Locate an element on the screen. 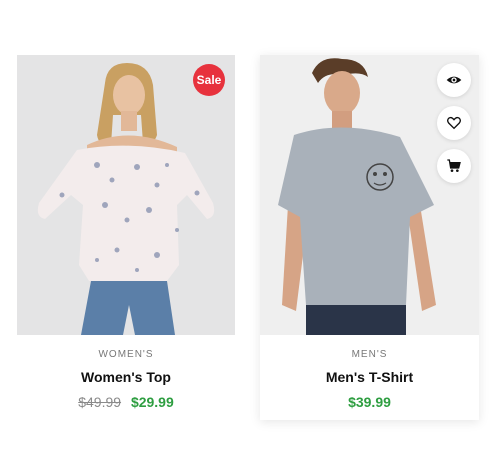 The image size is (500, 472). product-category: WOMEN'S is located at coordinates (126, 354).